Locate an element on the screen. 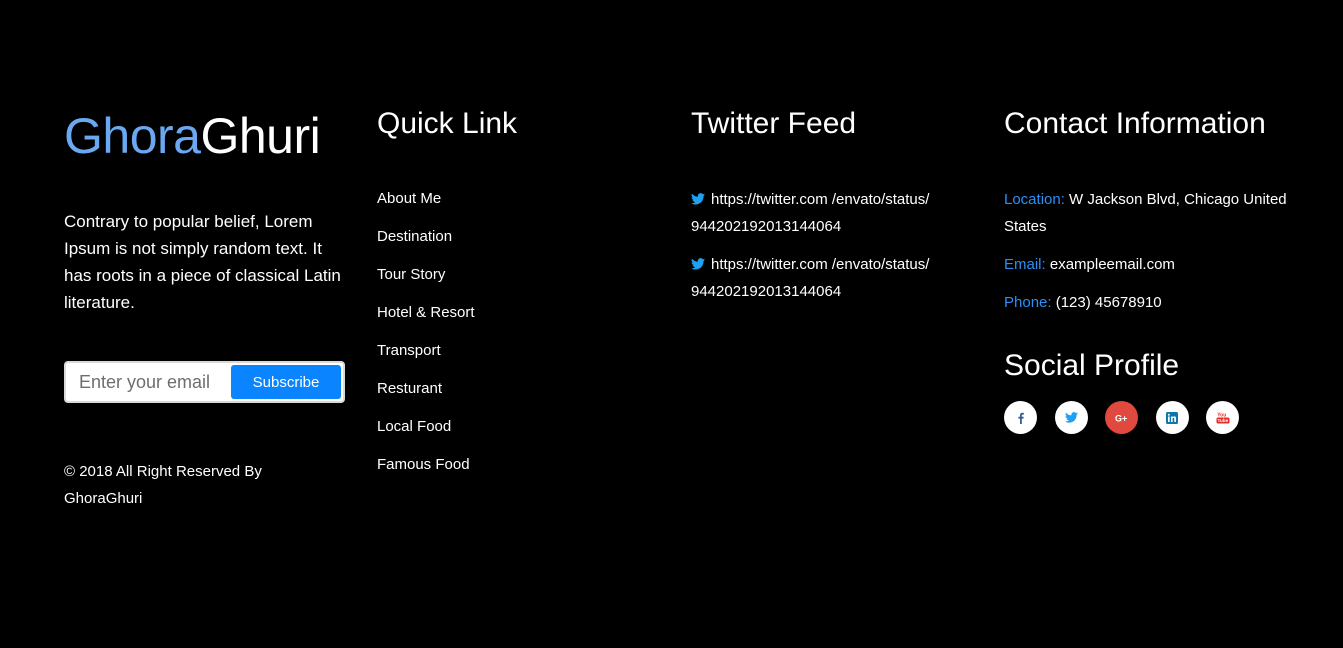 The image size is (1343, 648). quick-link-item: Local Food is located at coordinates (426, 435).